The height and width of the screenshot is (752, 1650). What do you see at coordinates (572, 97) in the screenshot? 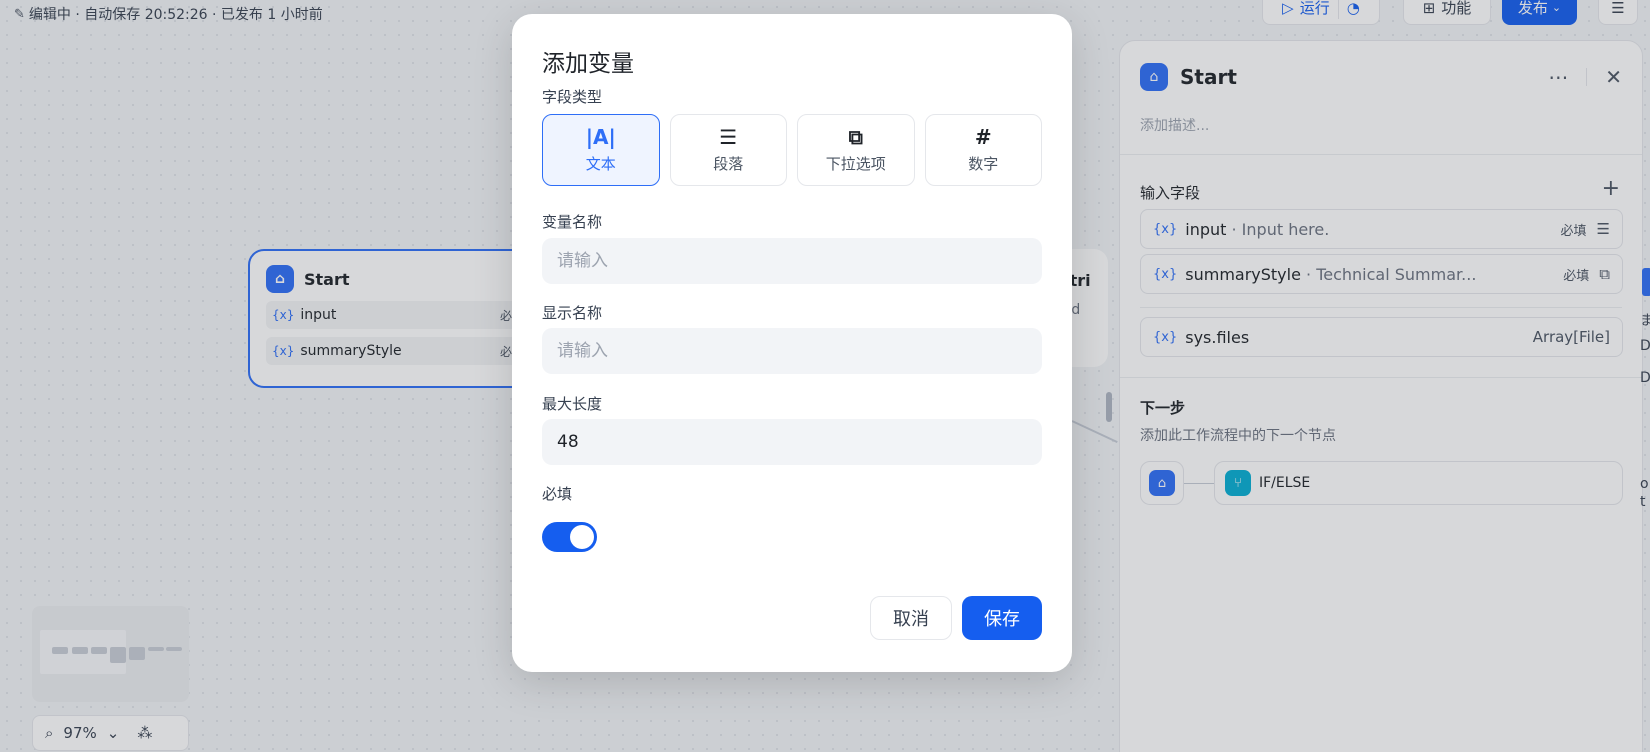
I see `field-type-label: 字段类型` at bounding box center [572, 97].